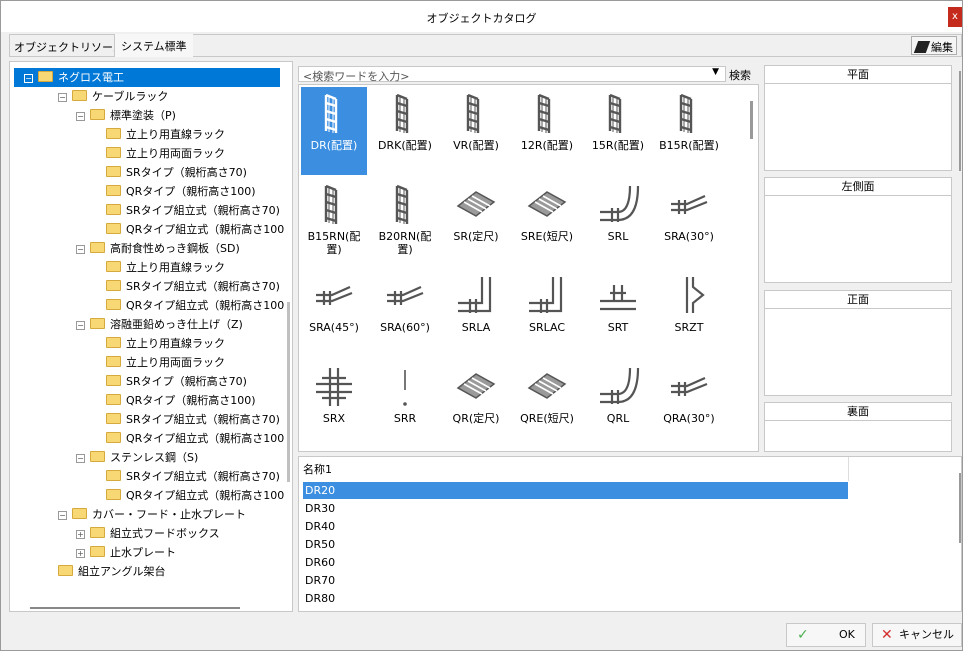  What do you see at coordinates (547, 222) in the screenshot?
I see `catalog-item: SRE(短尺)` at bounding box center [547, 222].